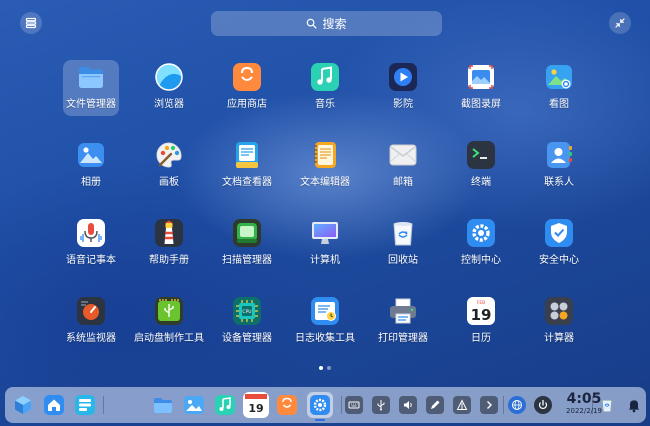 The image size is (650, 426). Describe the element at coordinates (91, 233) in the screenshot. I see `voice-note-icon` at that location.